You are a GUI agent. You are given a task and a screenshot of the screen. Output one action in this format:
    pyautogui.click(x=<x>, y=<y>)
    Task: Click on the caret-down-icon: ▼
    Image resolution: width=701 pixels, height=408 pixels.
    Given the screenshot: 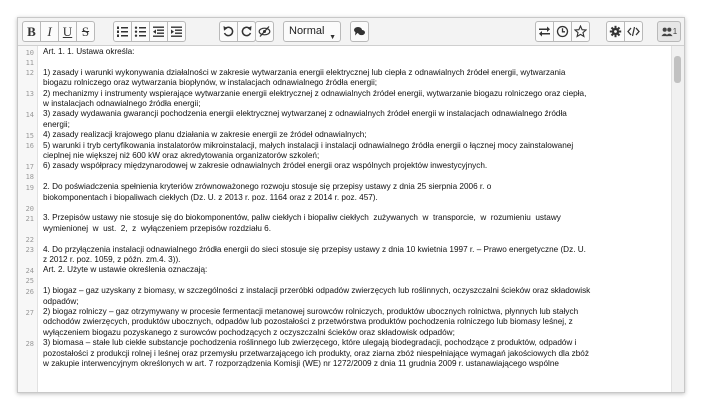 What is the action you would take?
    pyautogui.click(x=332, y=37)
    